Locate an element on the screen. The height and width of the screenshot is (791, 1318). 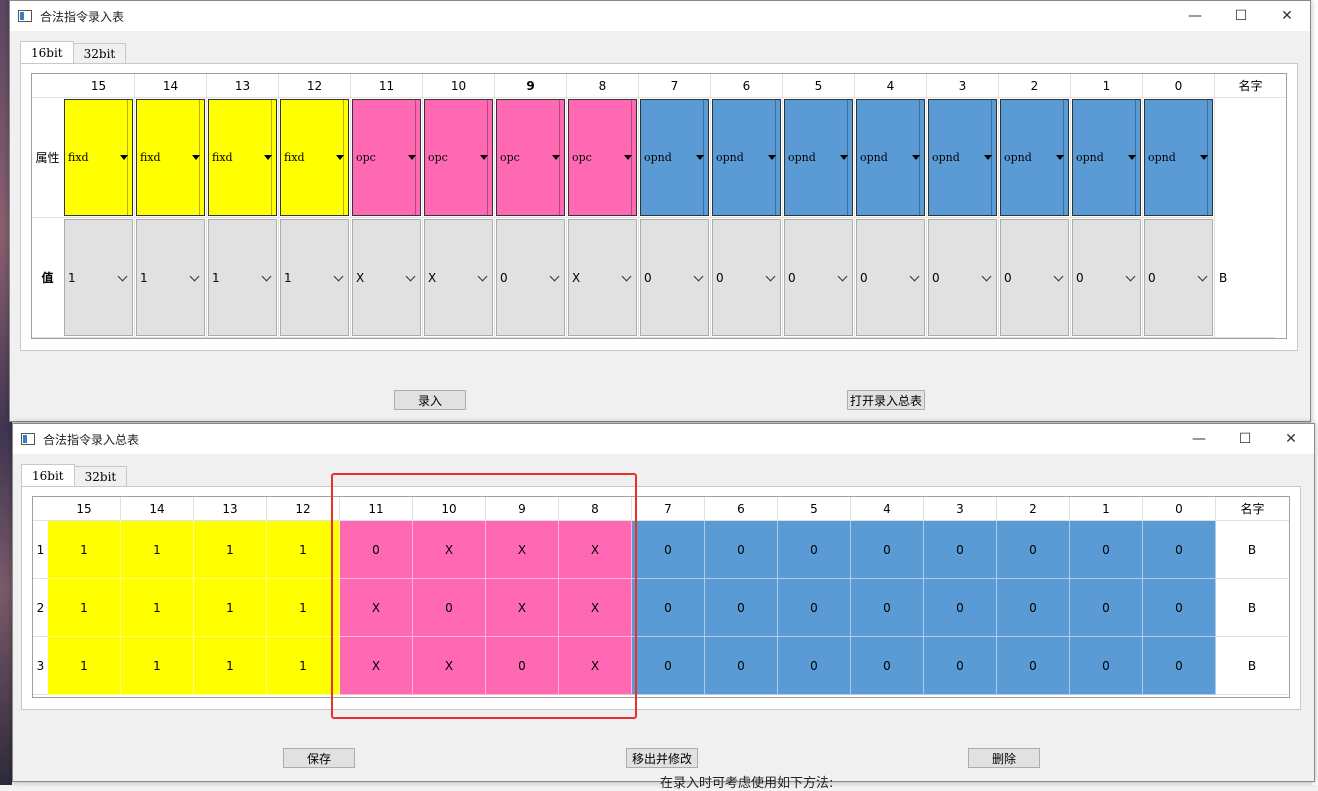
row-index: 1 is located at coordinates (40, 550).